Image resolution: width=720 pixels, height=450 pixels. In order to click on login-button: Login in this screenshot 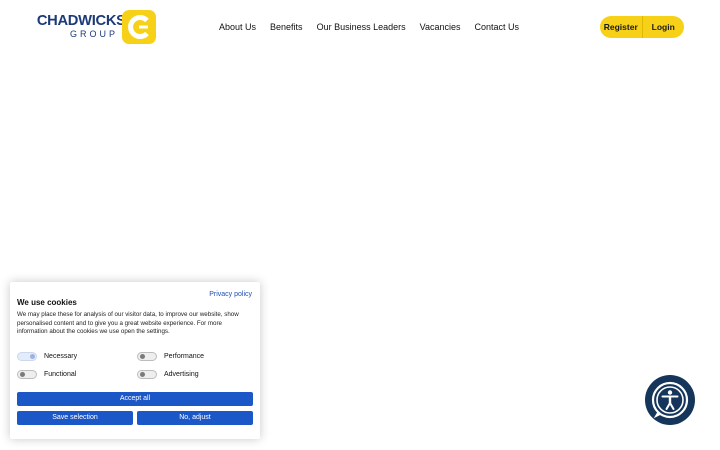, I will do `click(664, 27)`.